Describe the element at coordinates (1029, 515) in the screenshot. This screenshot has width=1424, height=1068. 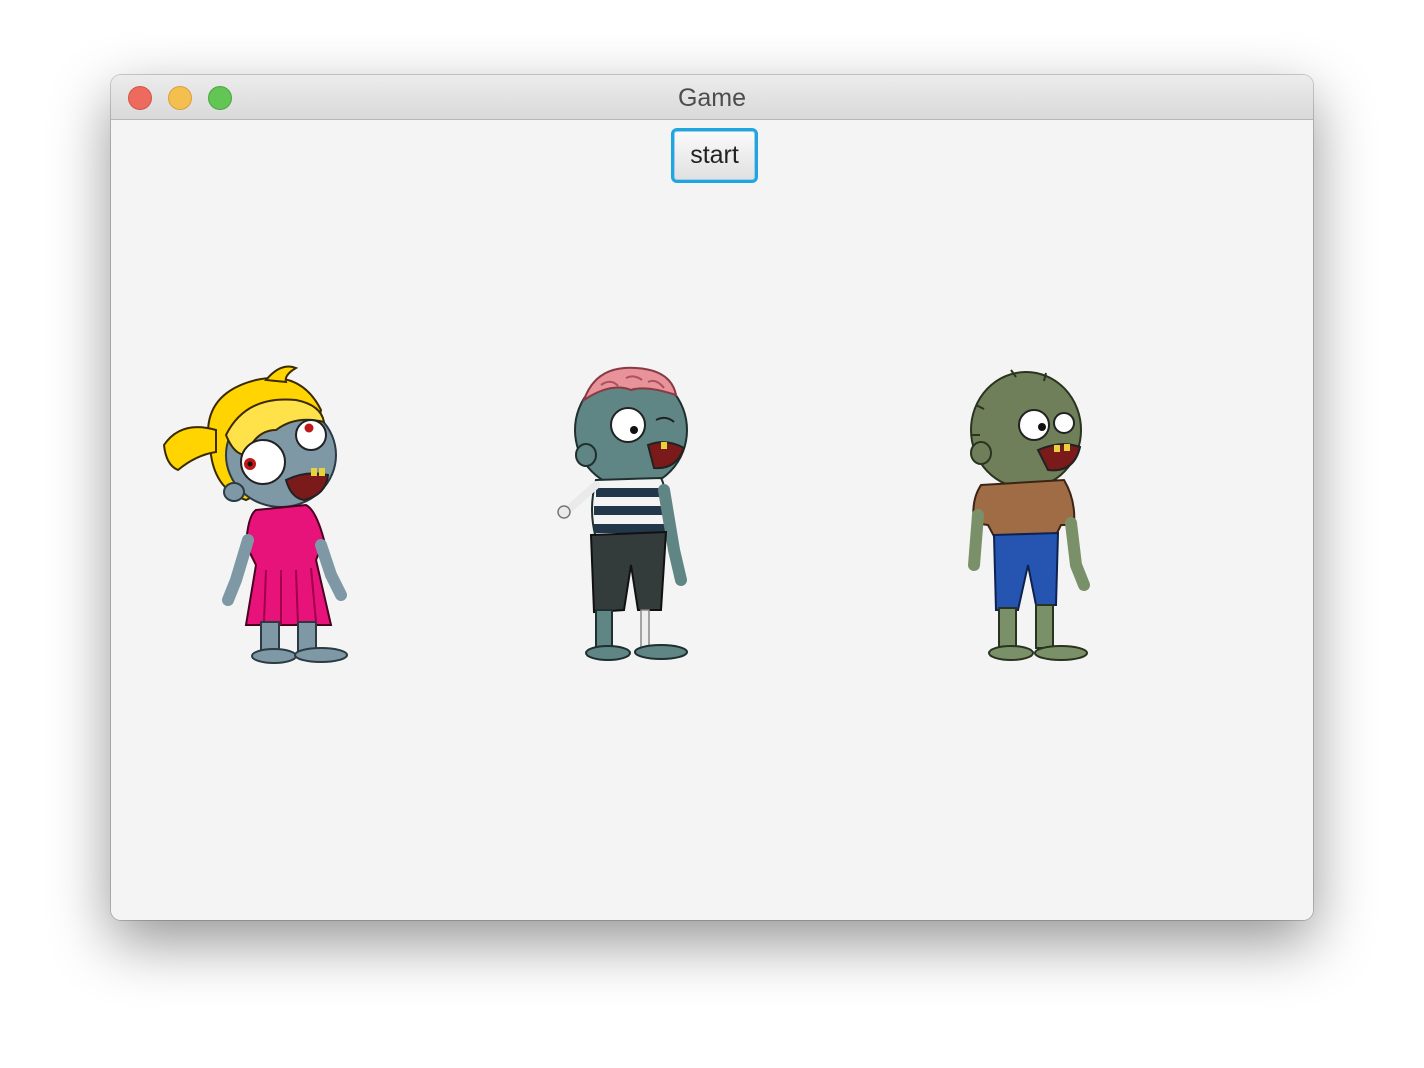
I see `zombie-brown-shirt-sprite` at that location.